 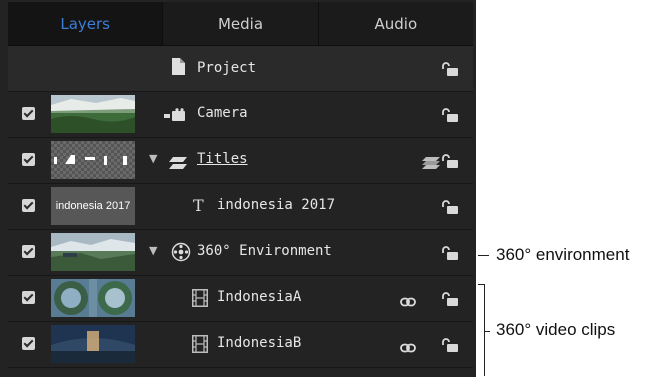 What do you see at coordinates (178, 163) in the screenshot?
I see `titles-group-icon` at bounding box center [178, 163].